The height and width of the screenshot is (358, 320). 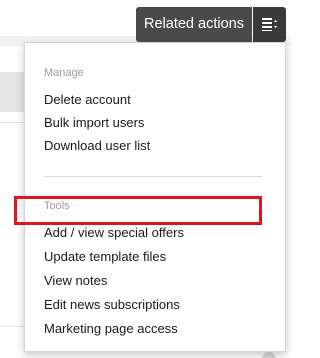 What do you see at coordinates (75, 281) in the screenshot?
I see `menu-item-view-notes: View notes` at bounding box center [75, 281].